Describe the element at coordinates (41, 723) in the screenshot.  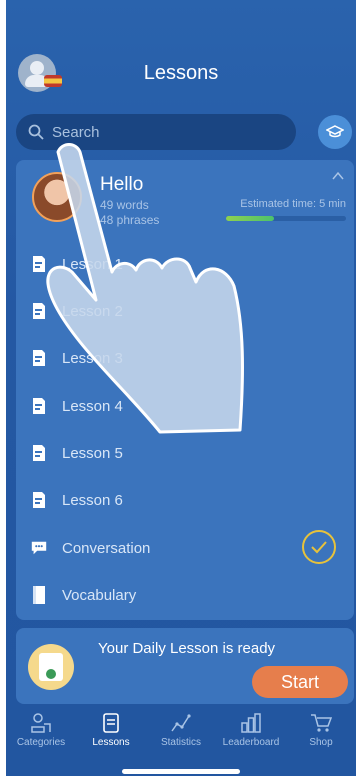
I see `categories-icon` at that location.